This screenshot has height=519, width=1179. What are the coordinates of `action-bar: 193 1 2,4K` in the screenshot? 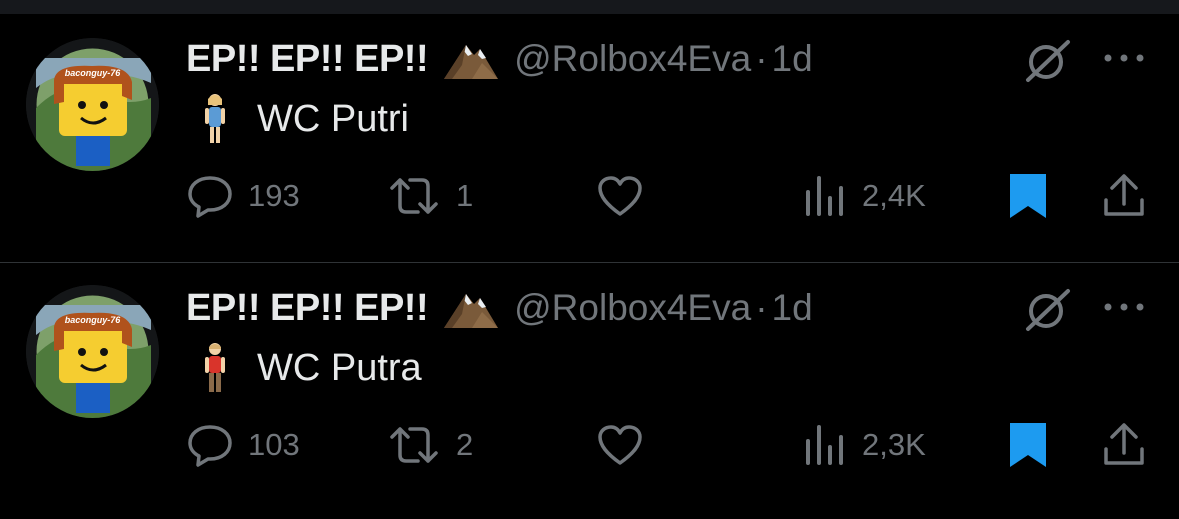 It's located at (589, 196).